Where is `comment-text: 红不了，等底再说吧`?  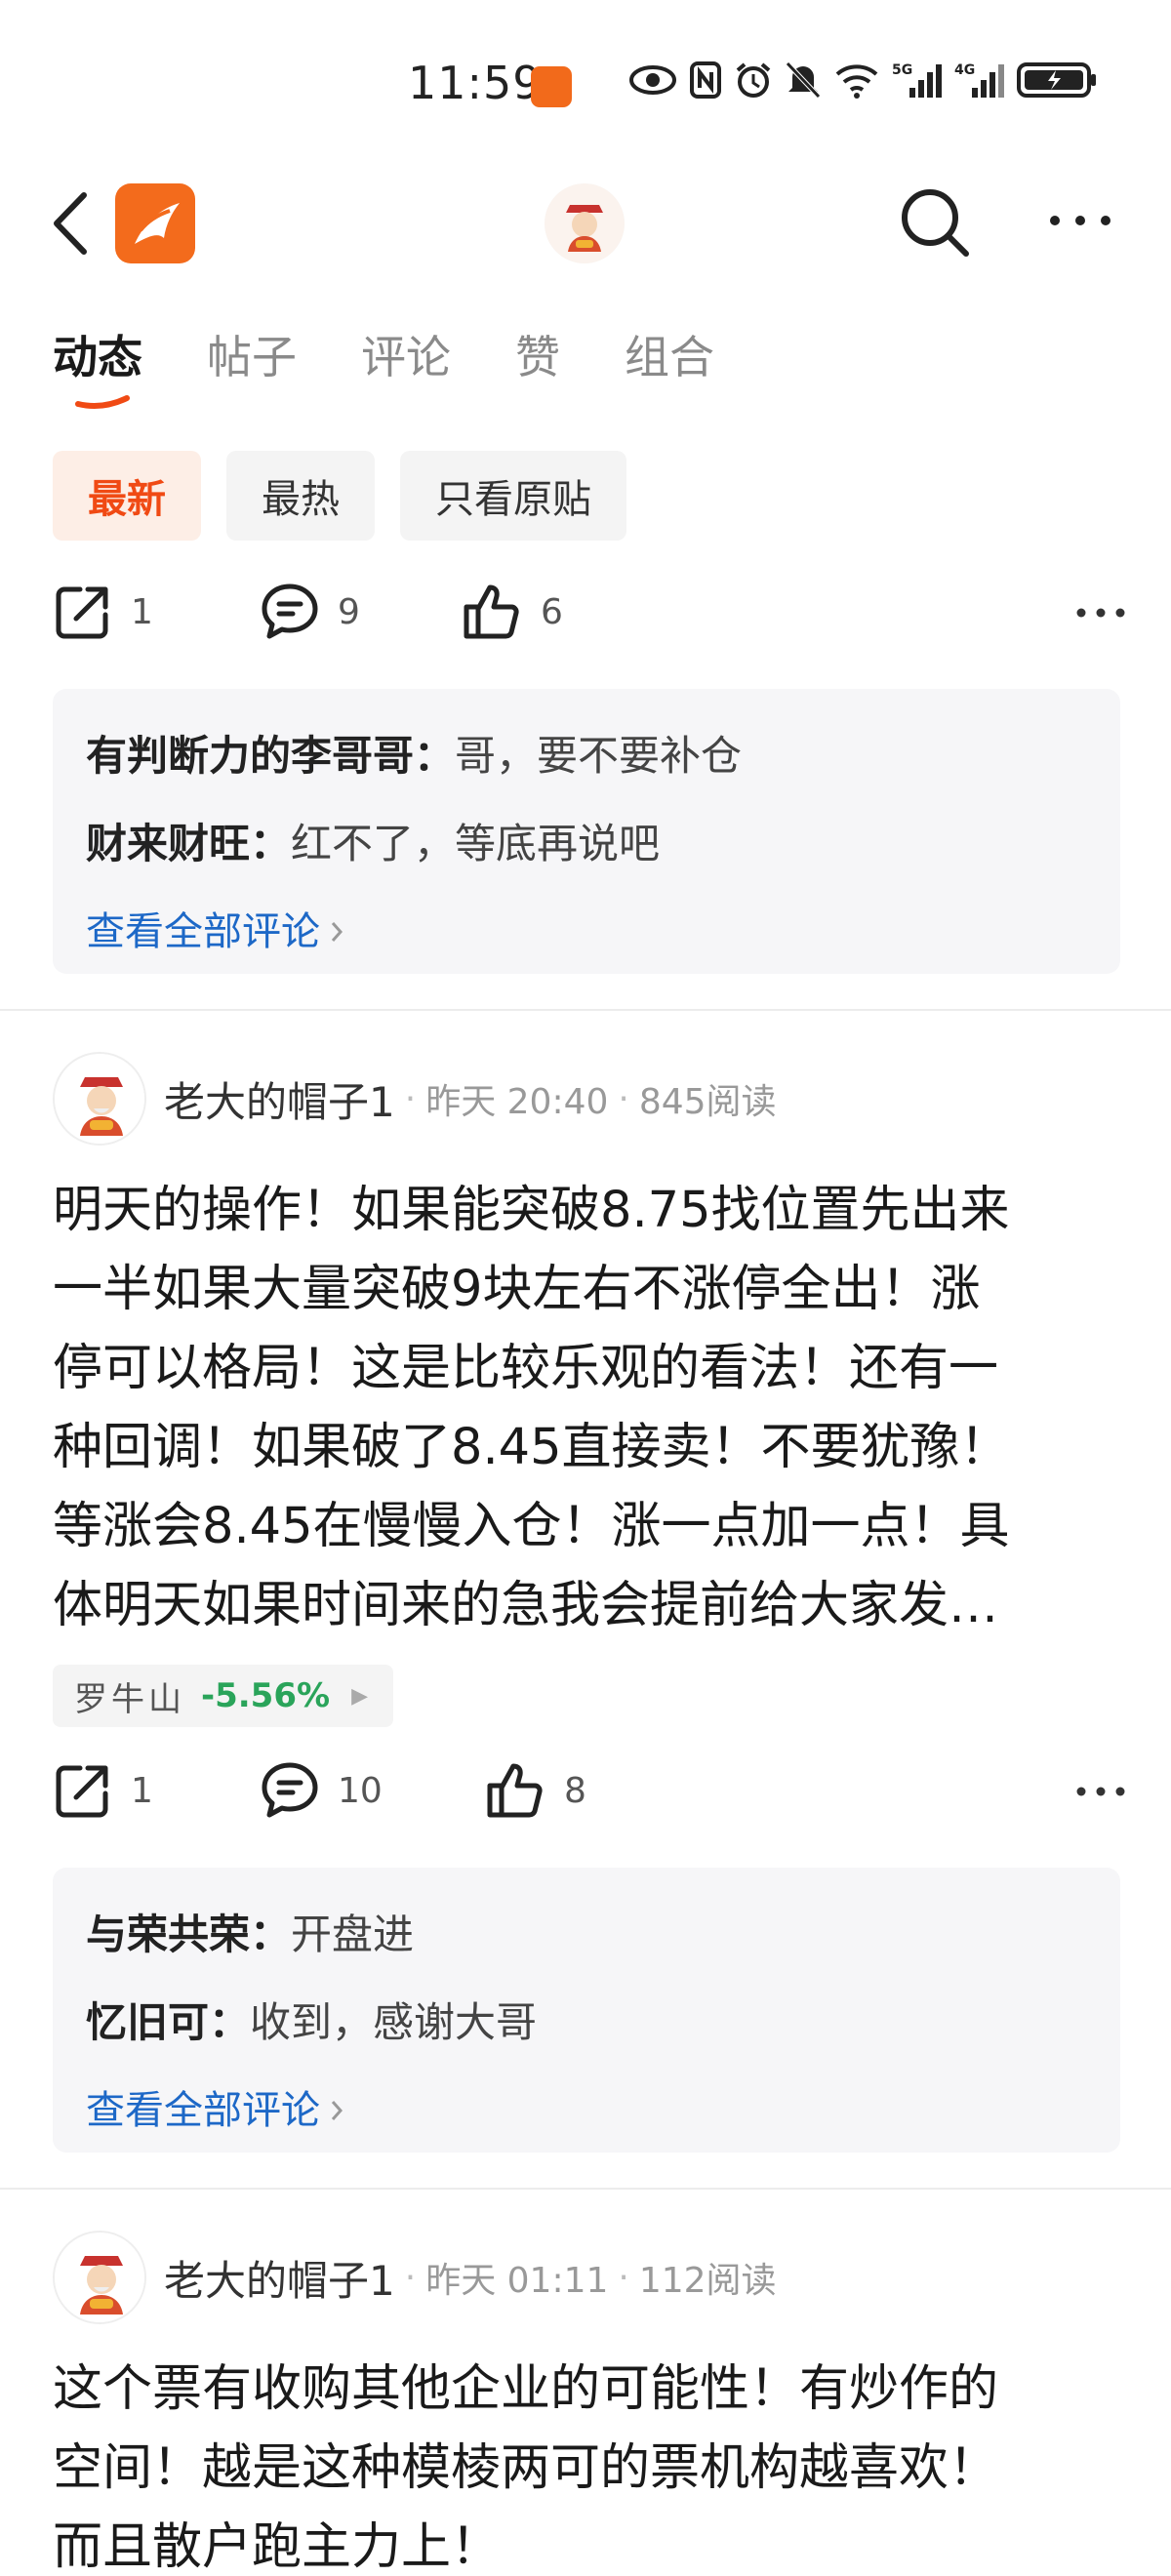 comment-text: 红不了，等底再说吧 is located at coordinates (476, 843).